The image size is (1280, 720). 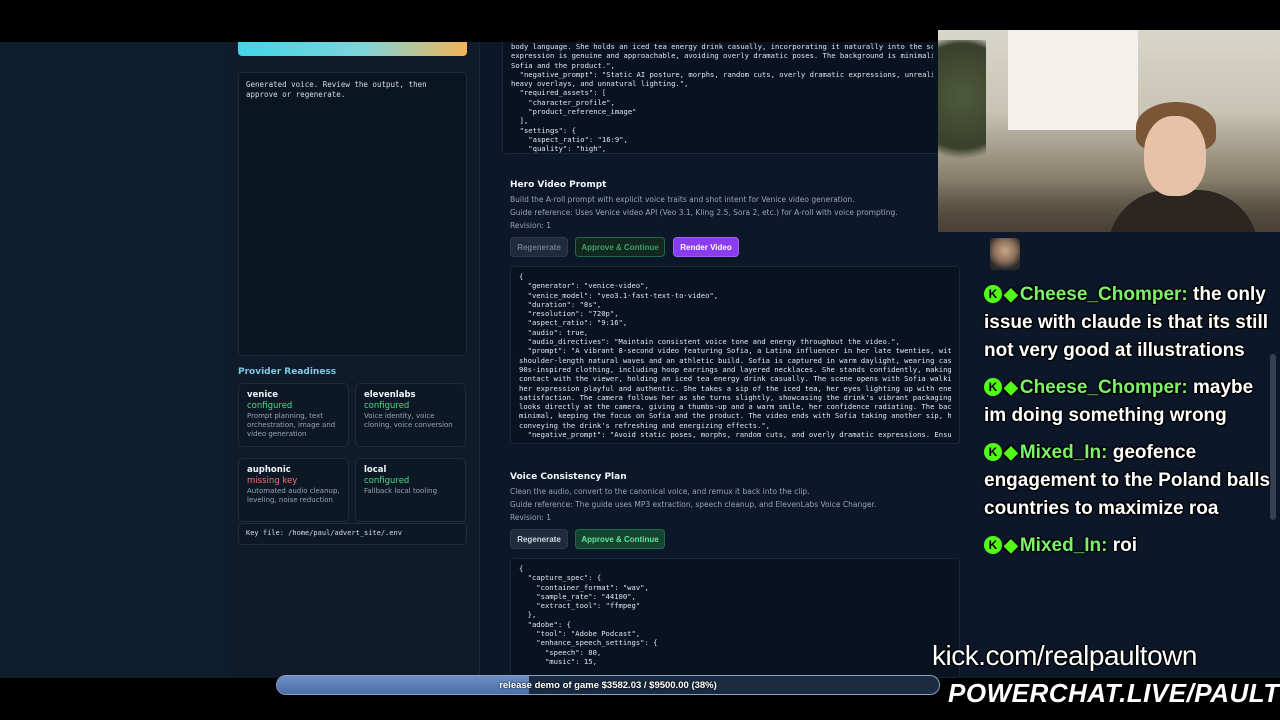 What do you see at coordinates (620, 539) in the screenshot?
I see `voice-approve-button: Approve & Continue` at bounding box center [620, 539].